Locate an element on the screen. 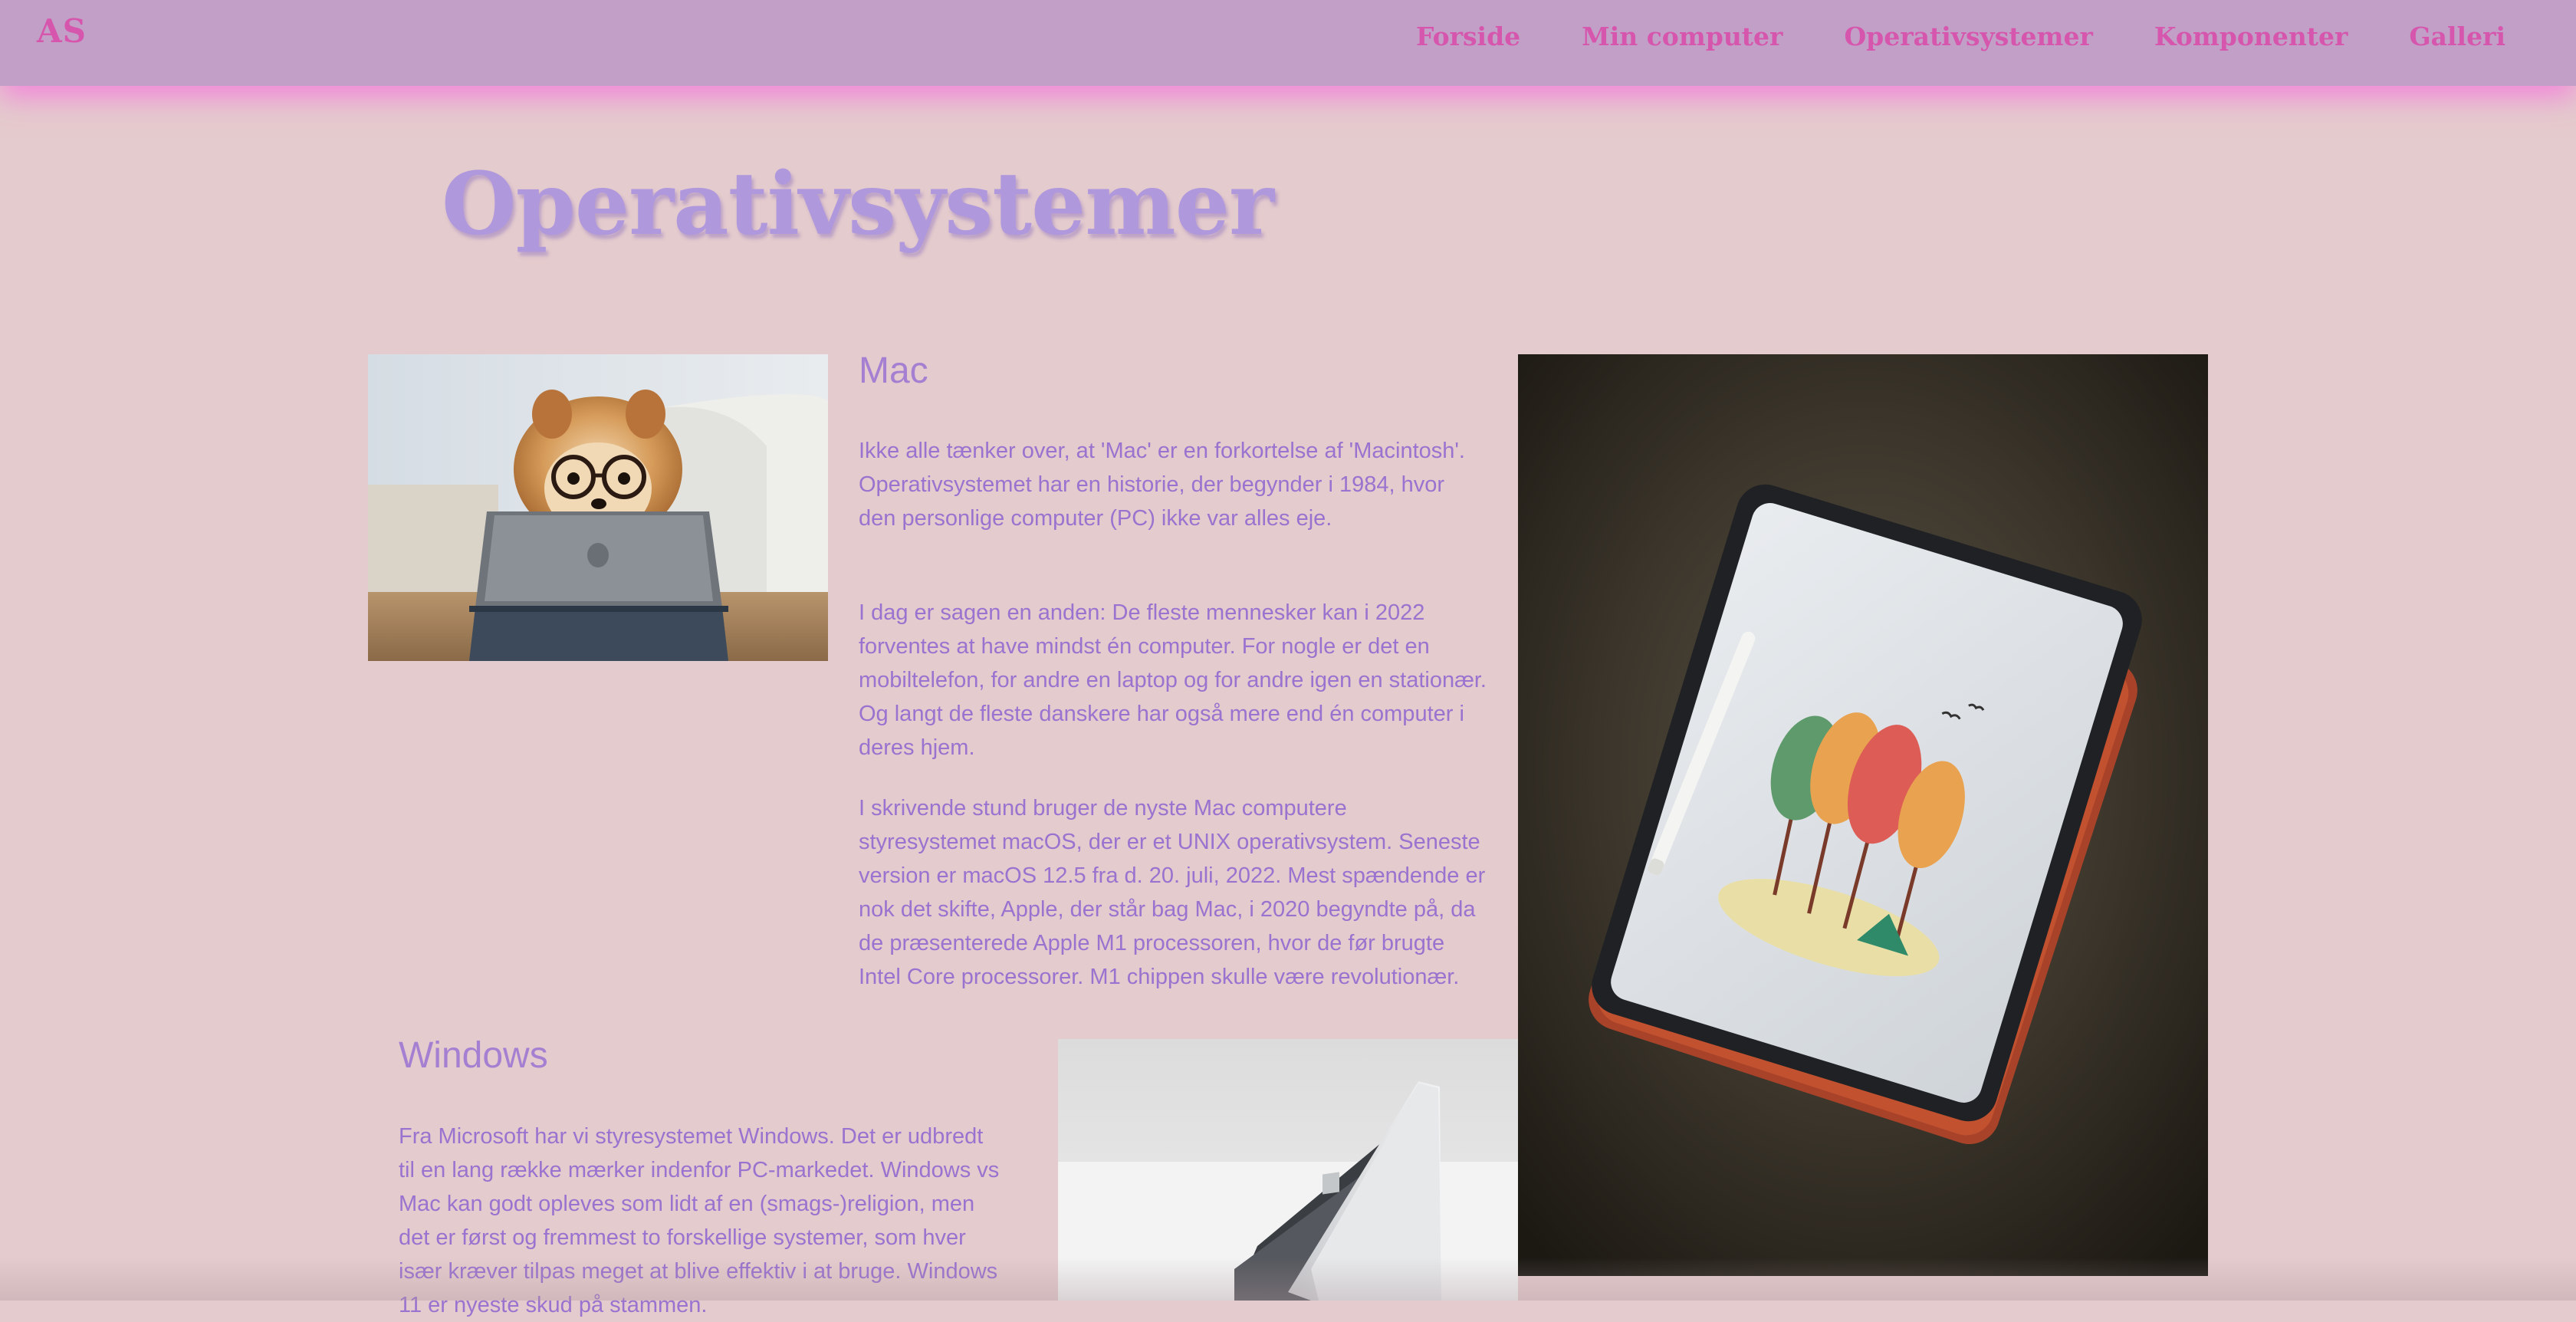 The height and width of the screenshot is (1322, 2576). nav-link-operativsystemer: Operativsystemer is located at coordinates (1968, 36).